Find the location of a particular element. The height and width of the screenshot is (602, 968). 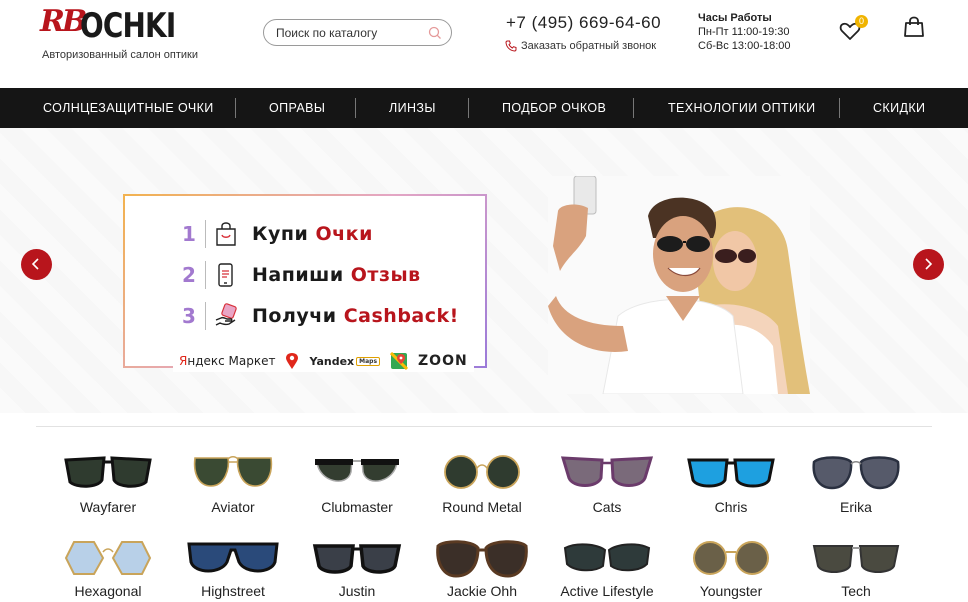

partners-row: Яндекс Маркет Yandex Maps ZOON is located at coordinates (323, 361).